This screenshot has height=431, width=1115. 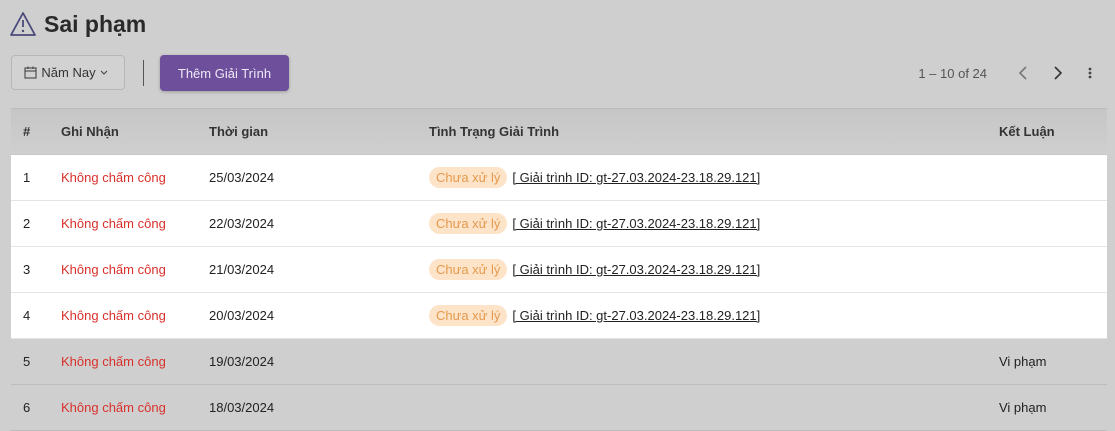 What do you see at coordinates (242, 407) in the screenshot?
I see `row-time: 18/03/2024` at bounding box center [242, 407].